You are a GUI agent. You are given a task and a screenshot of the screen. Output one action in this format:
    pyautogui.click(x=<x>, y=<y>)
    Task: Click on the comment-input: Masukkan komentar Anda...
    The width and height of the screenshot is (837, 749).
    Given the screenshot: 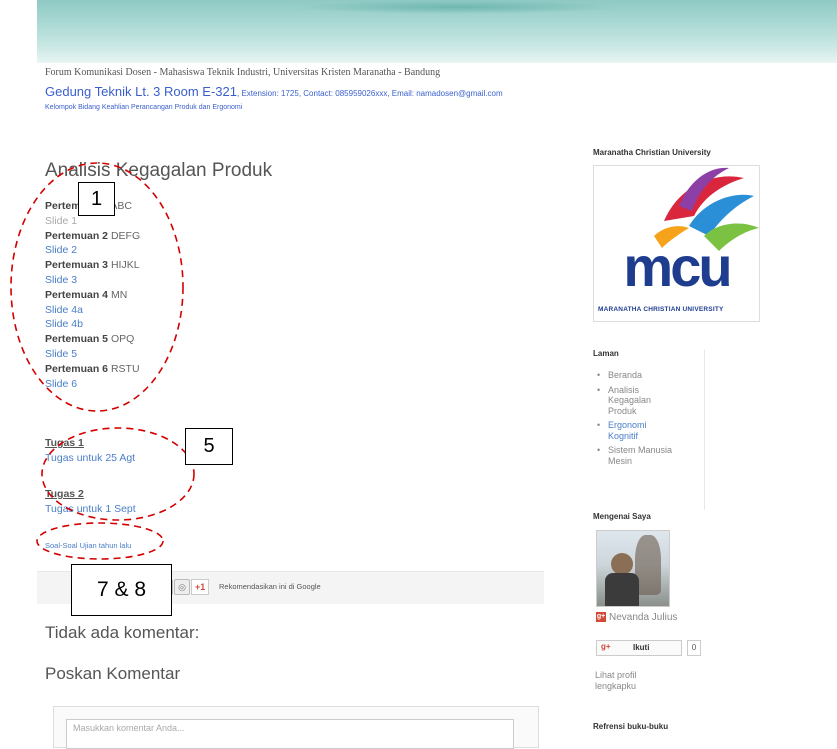 What is the action you would take?
    pyautogui.click(x=290, y=734)
    